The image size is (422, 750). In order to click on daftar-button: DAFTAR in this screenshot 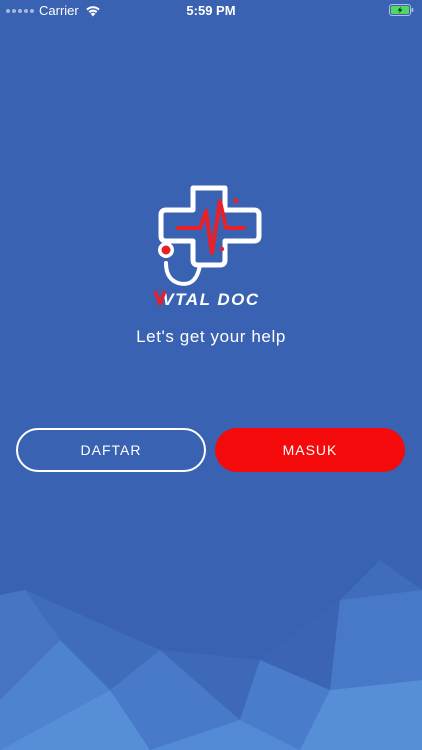, I will do `click(111, 450)`.